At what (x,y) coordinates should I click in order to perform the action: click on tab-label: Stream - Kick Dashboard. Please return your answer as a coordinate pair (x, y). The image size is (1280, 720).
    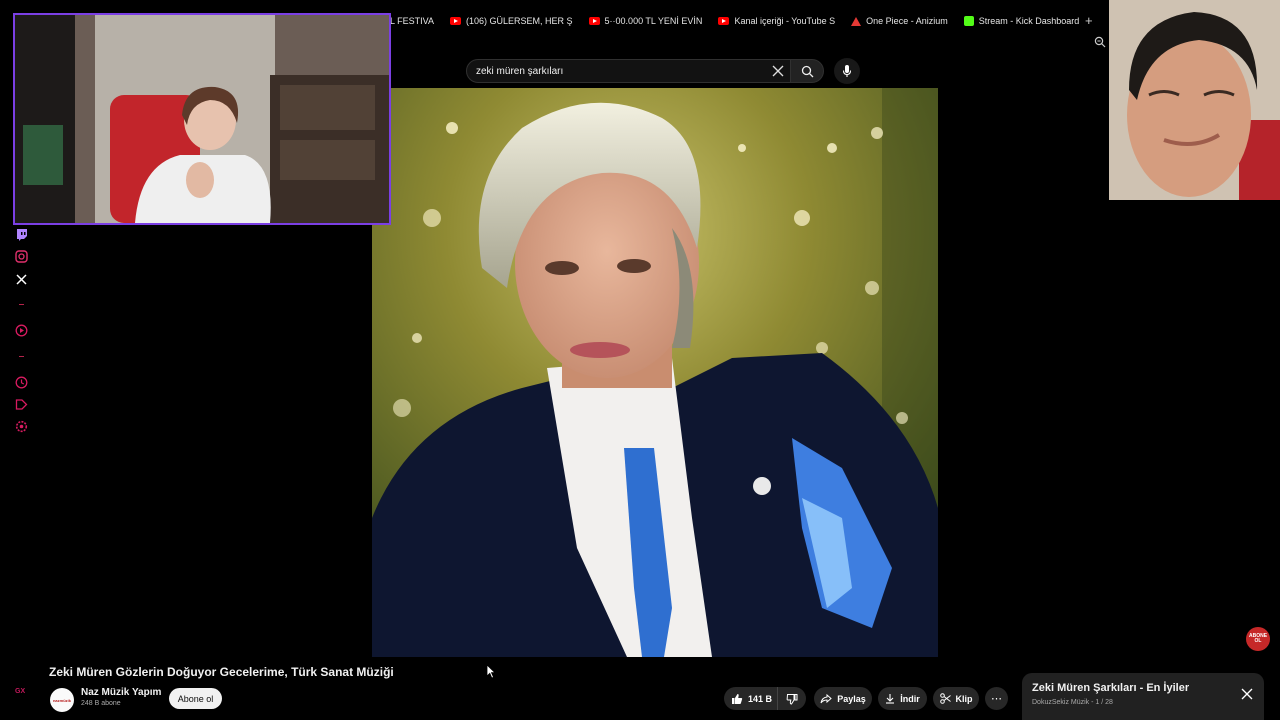
    Looking at the image, I should click on (1029, 21).